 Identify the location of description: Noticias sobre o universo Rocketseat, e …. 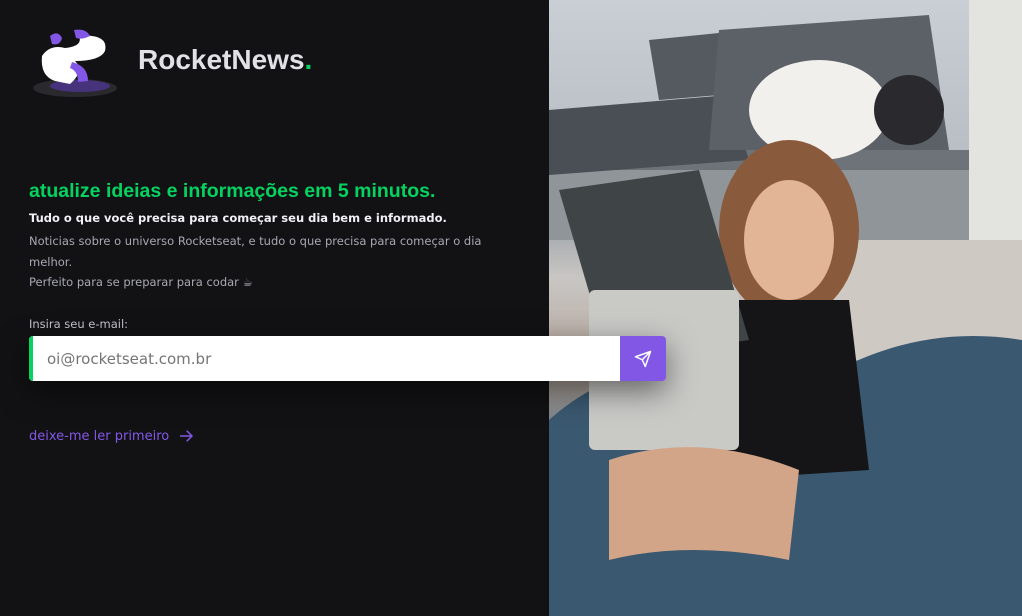
(269, 262).